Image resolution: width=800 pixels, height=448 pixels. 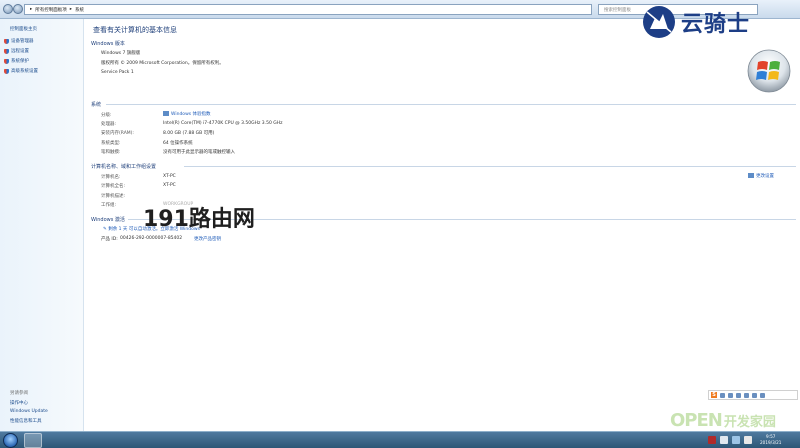 I want to click on sidebar-item-device-manager: 设备管理器, so click(x=19, y=41).